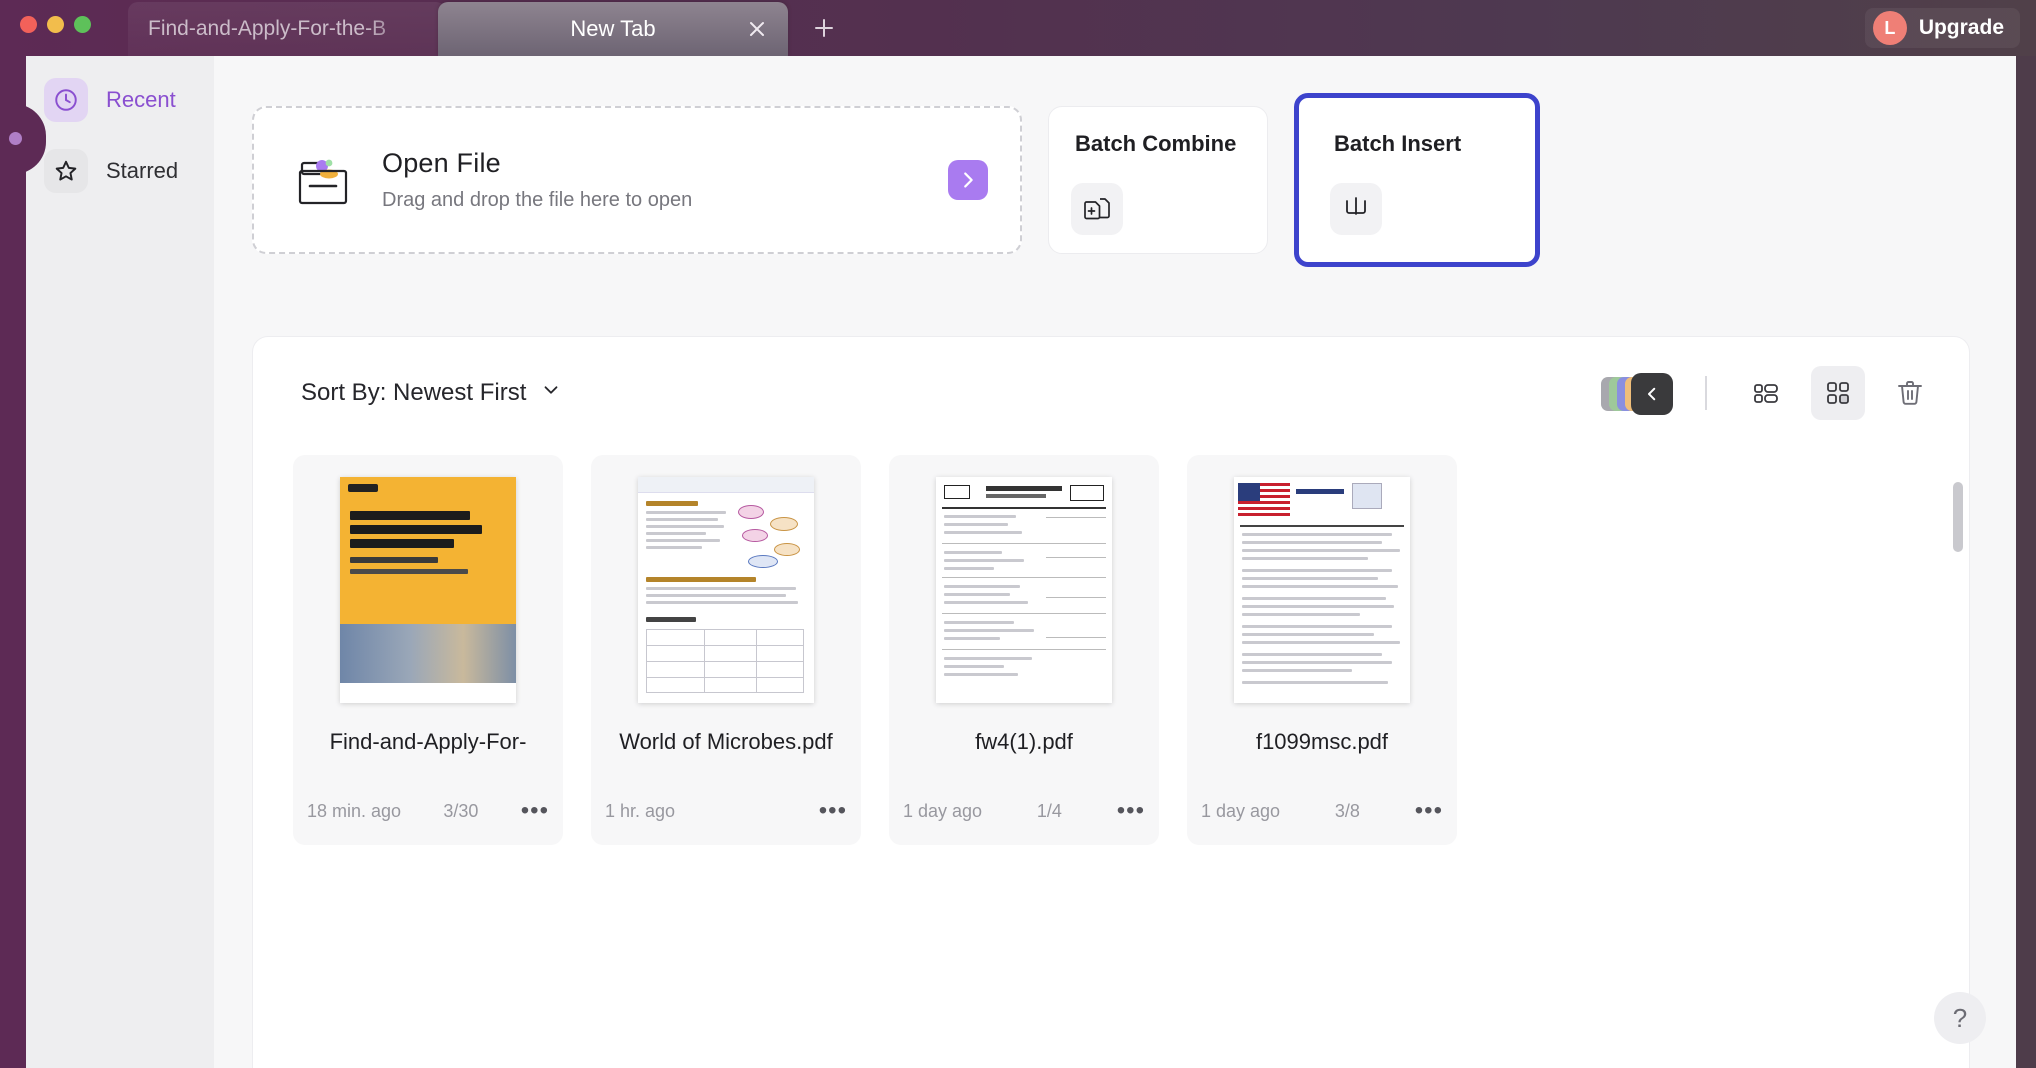 This screenshot has width=2036, height=1068. I want to click on files-toolbar: Sort By: Newest First, so click(1112, 393).